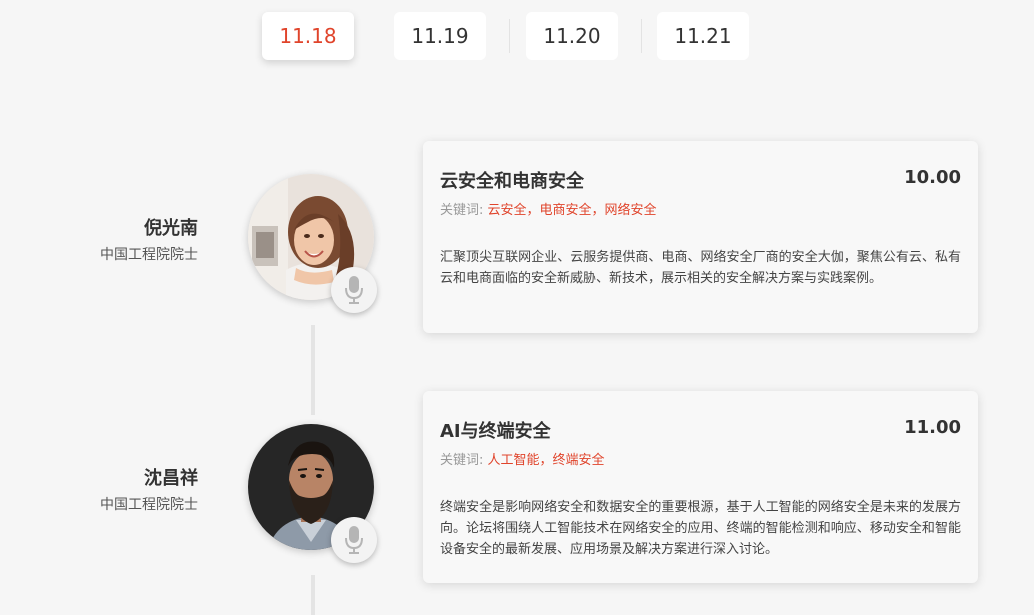  I want to click on date-tab-11-20: 11.20, so click(572, 36).